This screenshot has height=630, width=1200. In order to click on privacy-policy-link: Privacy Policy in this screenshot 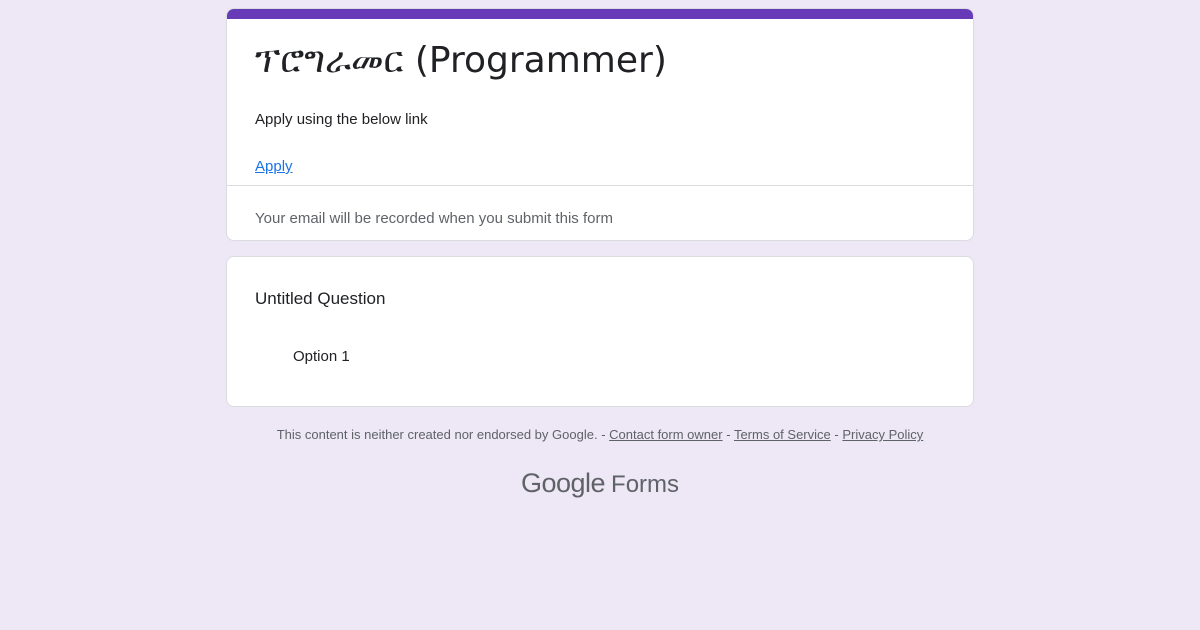, I will do `click(882, 434)`.